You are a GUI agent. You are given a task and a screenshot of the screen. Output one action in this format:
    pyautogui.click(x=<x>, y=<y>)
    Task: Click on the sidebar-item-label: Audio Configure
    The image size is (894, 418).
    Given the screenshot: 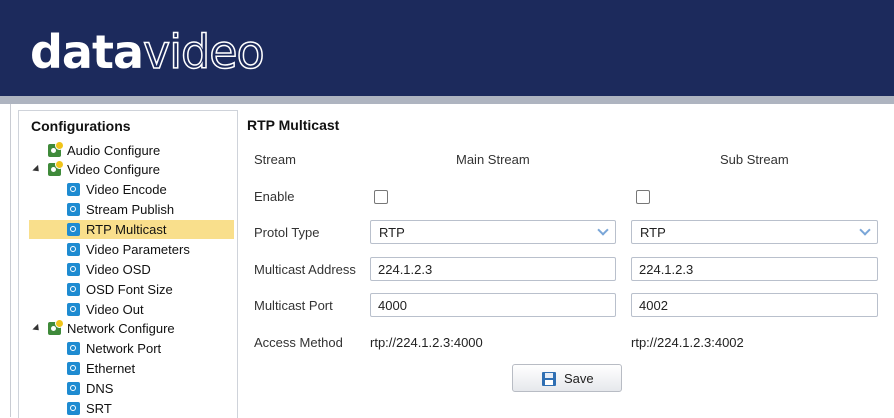 What is the action you would take?
    pyautogui.click(x=114, y=150)
    